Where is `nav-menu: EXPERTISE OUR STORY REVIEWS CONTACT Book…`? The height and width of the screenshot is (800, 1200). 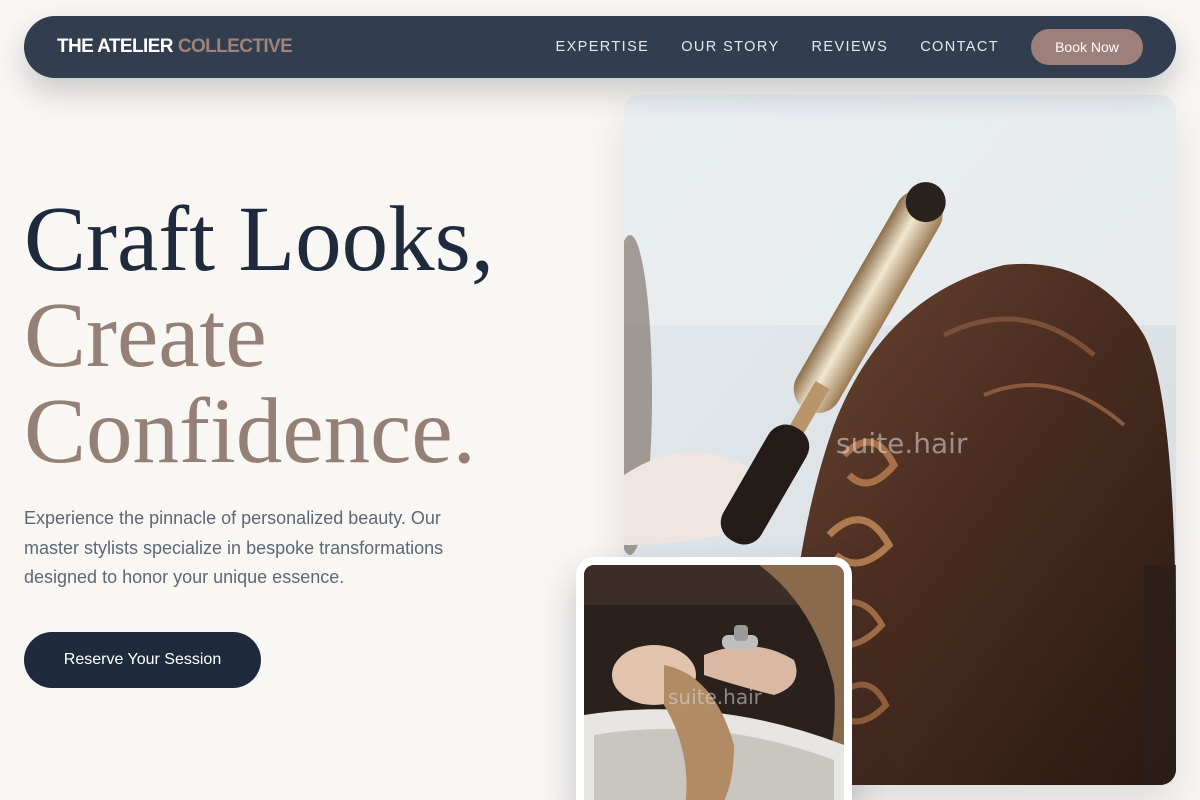
nav-menu: EXPERTISE OUR STORY REVIEWS CONTACT Book… is located at coordinates (849, 47).